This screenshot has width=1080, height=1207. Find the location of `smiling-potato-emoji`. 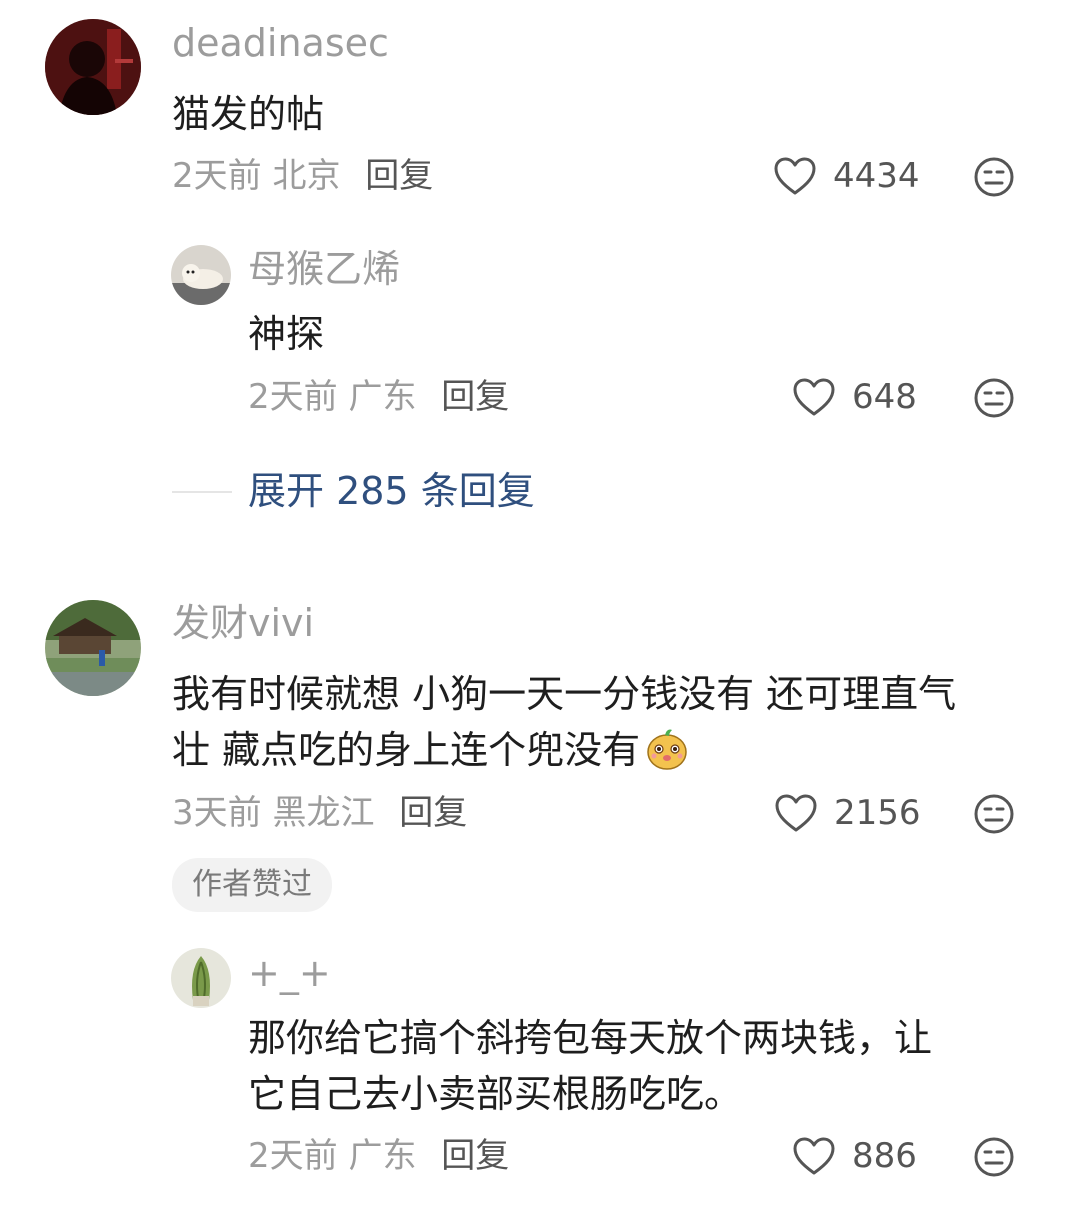

smiling-potato-emoji is located at coordinates (667, 749).